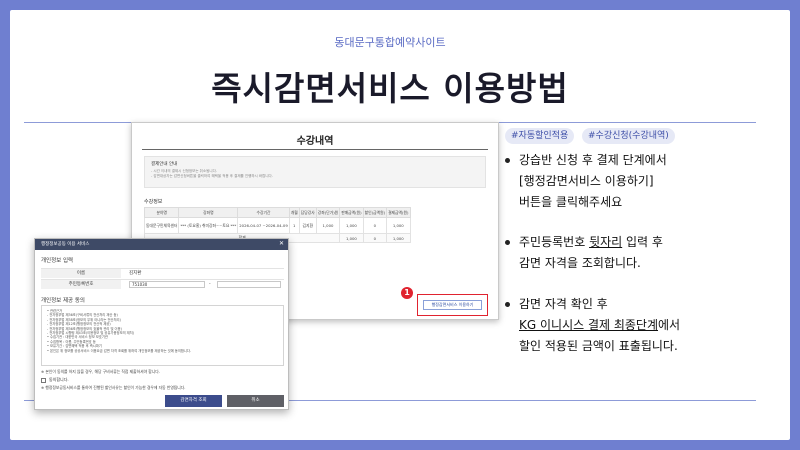 This screenshot has height=450, width=800. What do you see at coordinates (315, 141) in the screenshot?
I see `course-list-title: 수강내역` at bounding box center [315, 141].